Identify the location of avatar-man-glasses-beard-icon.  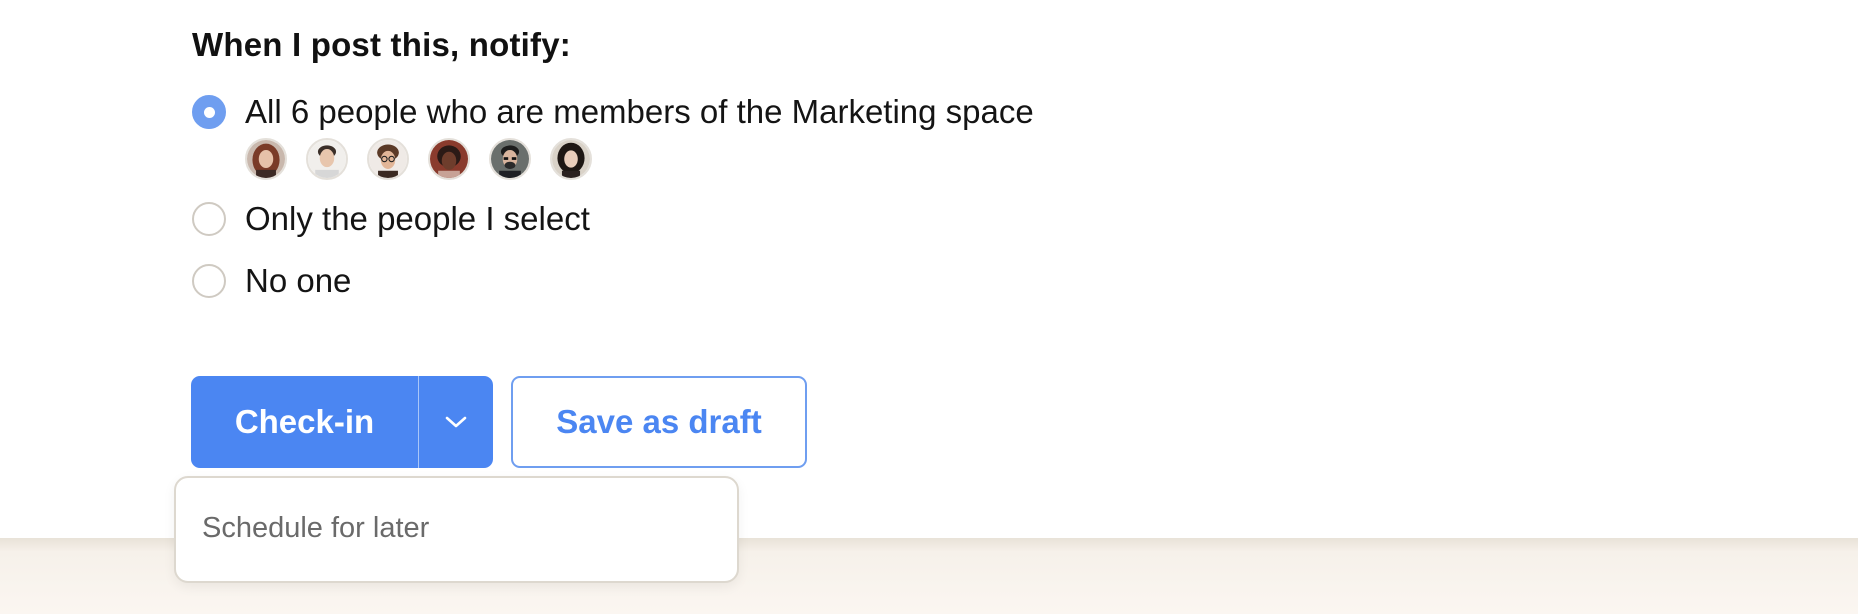
(510, 159).